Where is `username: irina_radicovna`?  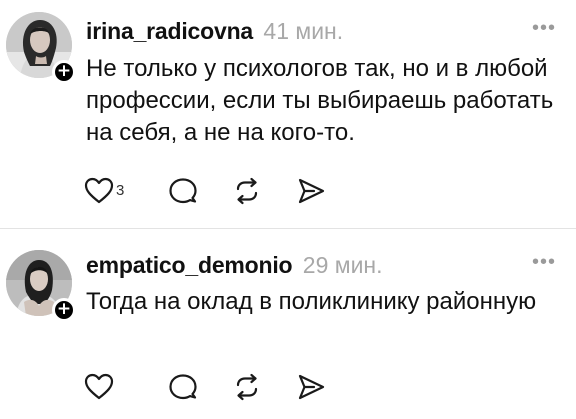
username: irina_radicovna is located at coordinates (169, 31).